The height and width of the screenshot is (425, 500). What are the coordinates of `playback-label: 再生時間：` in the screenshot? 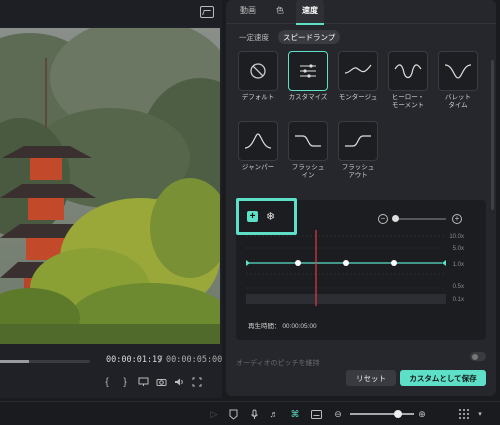 It's located at (264, 326).